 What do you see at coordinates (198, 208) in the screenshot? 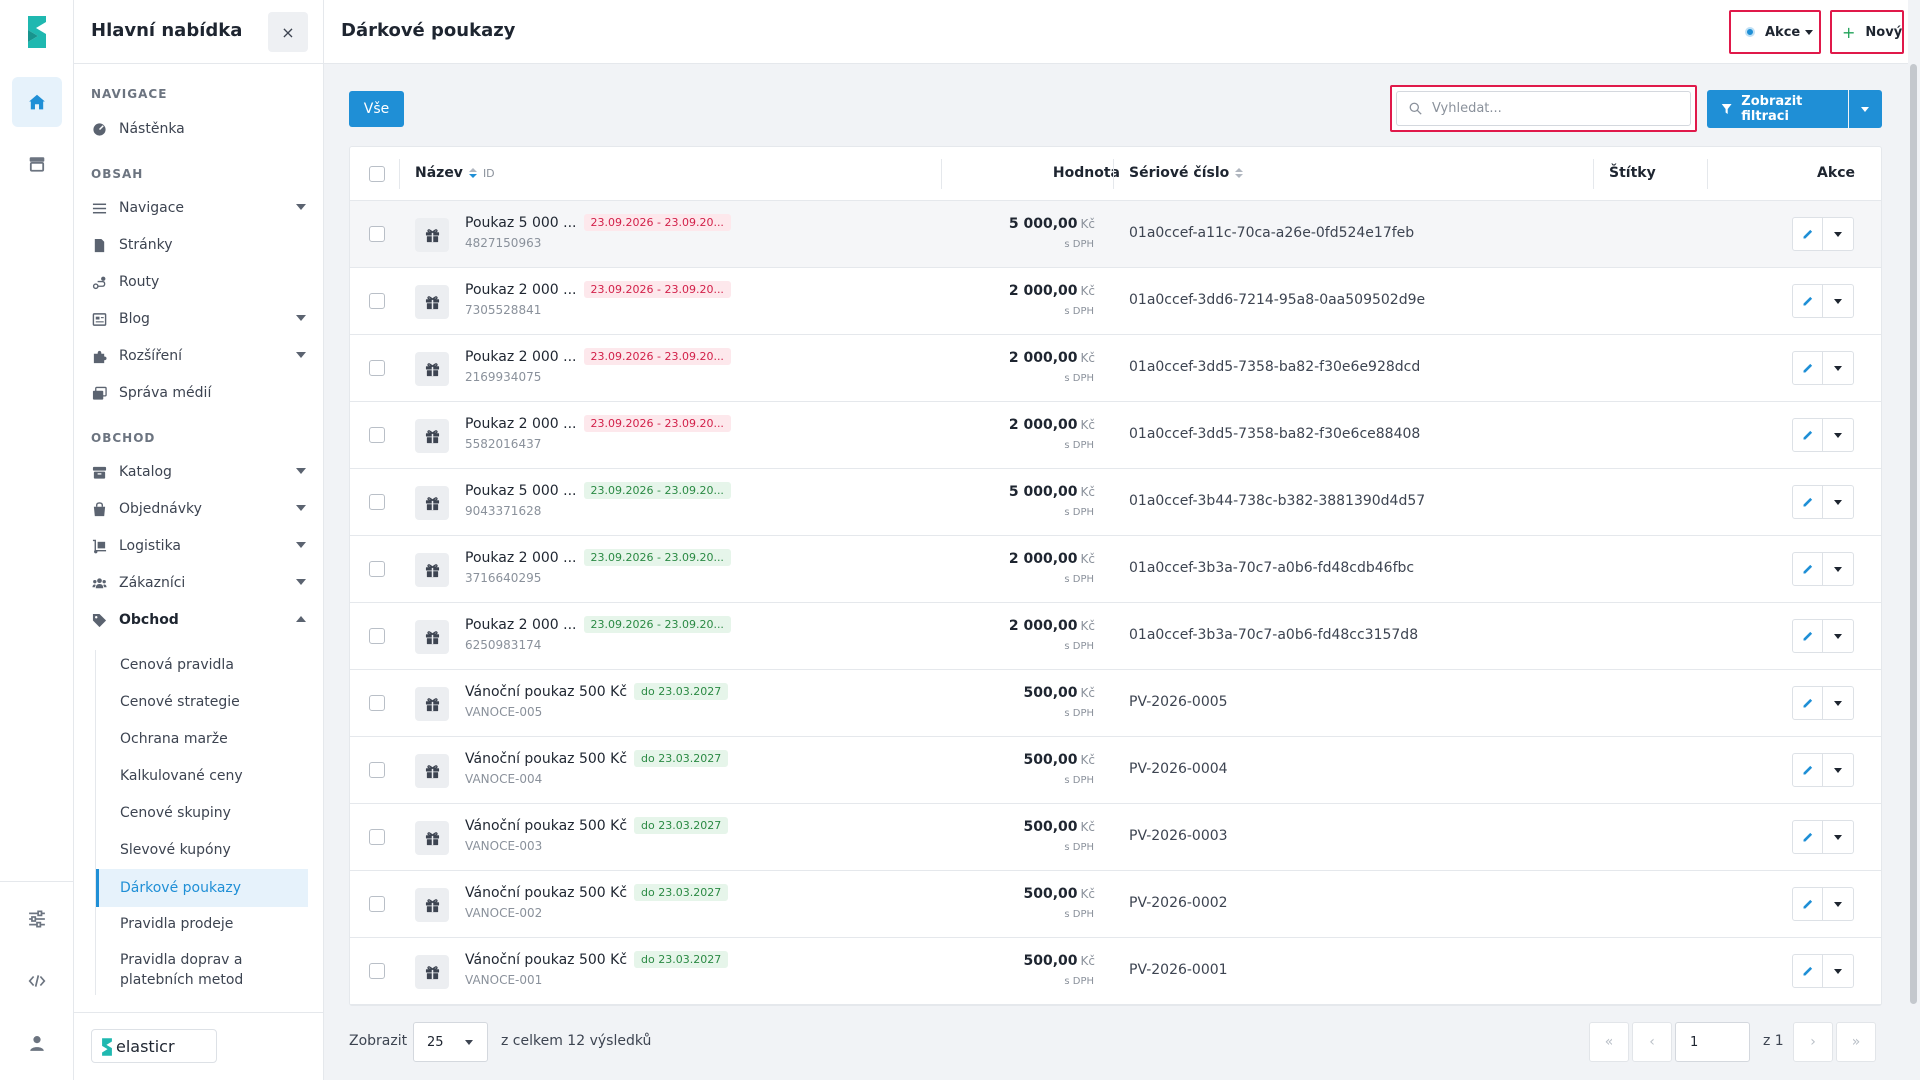
I see `menu-item-navigace: Navigace` at bounding box center [198, 208].